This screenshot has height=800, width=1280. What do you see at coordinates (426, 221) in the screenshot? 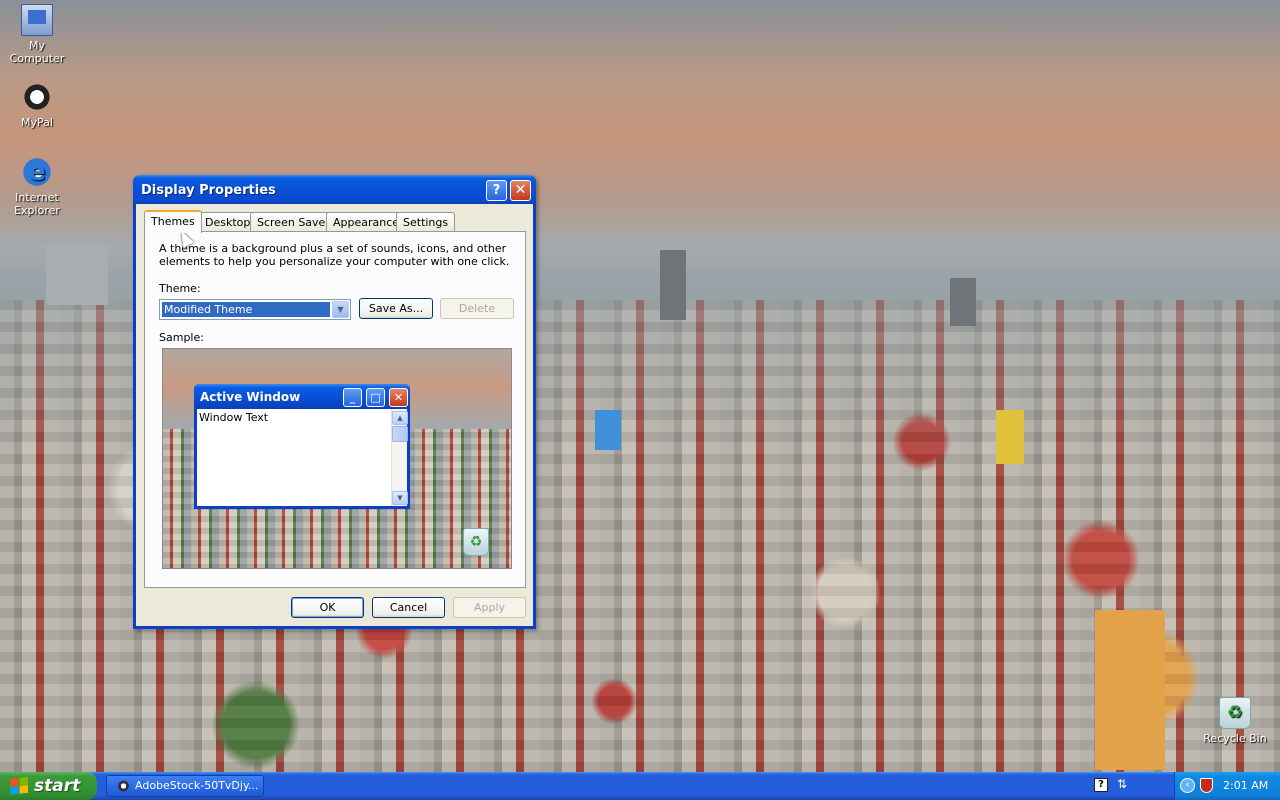
I see `tab-settings: Settings` at bounding box center [426, 221].